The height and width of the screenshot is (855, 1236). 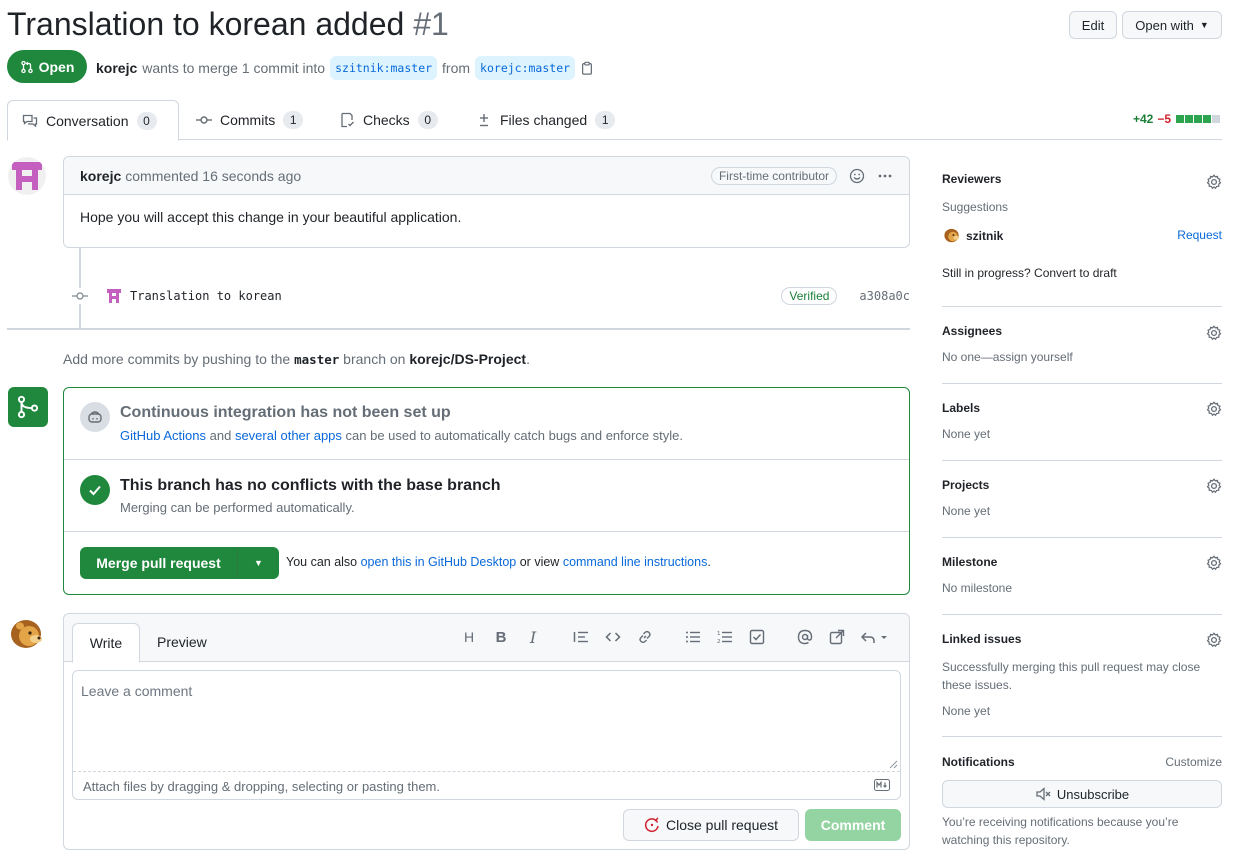 What do you see at coordinates (288, 435) in the screenshot?
I see `other-apps-link: several other apps` at bounding box center [288, 435].